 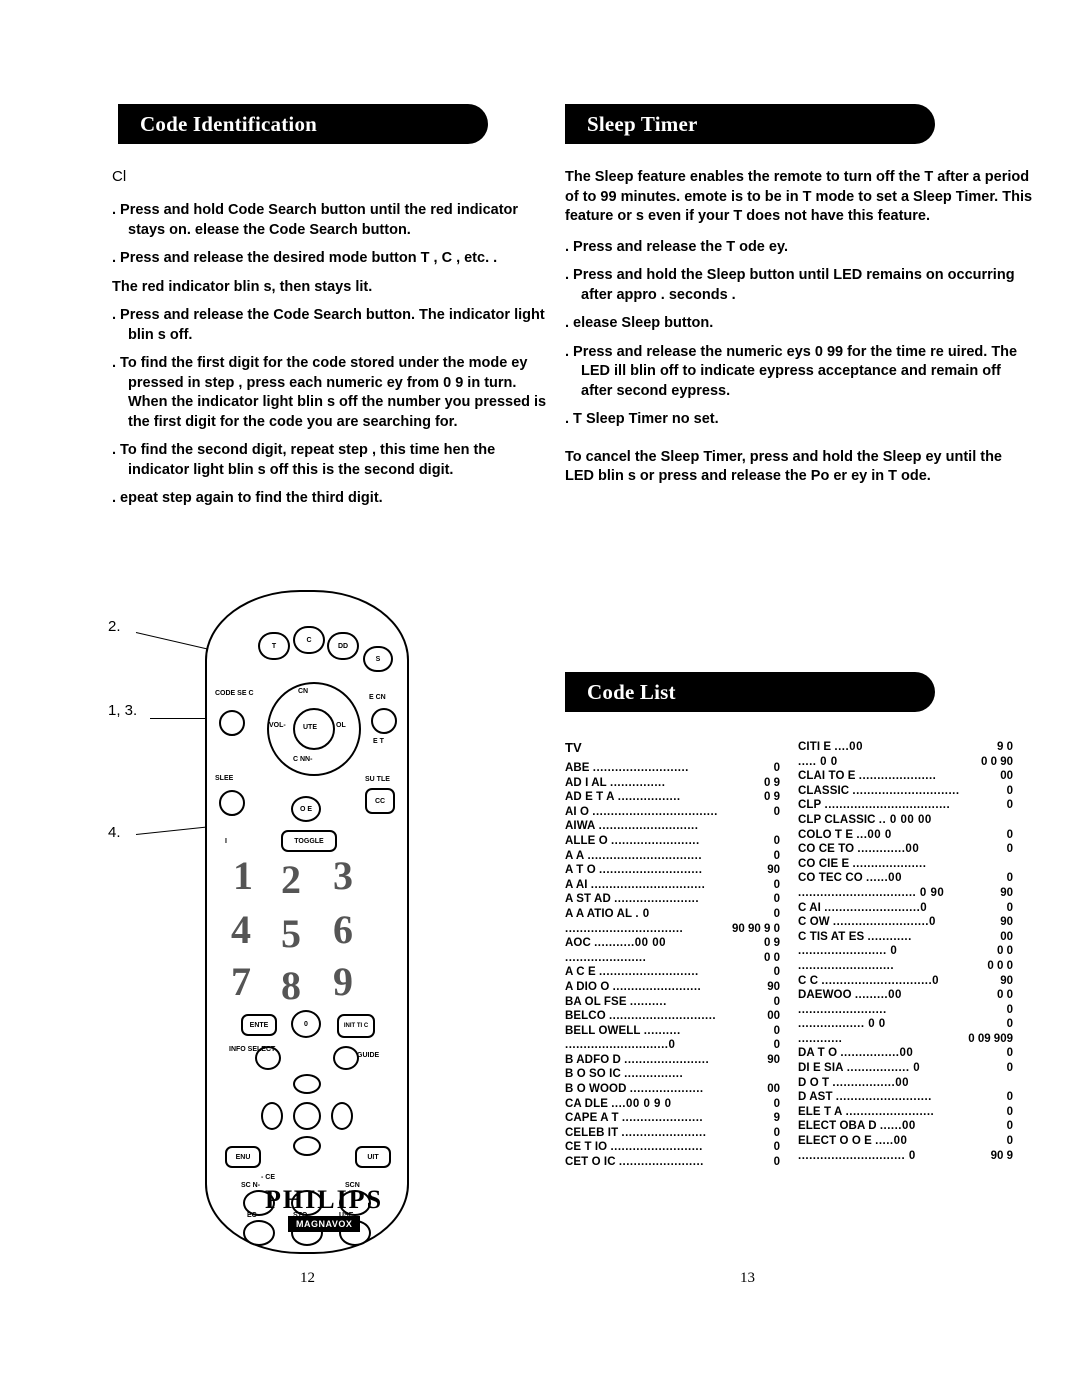 What do you see at coordinates (810, 805) in the screenshot?
I see `code-list-brand: CLP` at bounding box center [810, 805].